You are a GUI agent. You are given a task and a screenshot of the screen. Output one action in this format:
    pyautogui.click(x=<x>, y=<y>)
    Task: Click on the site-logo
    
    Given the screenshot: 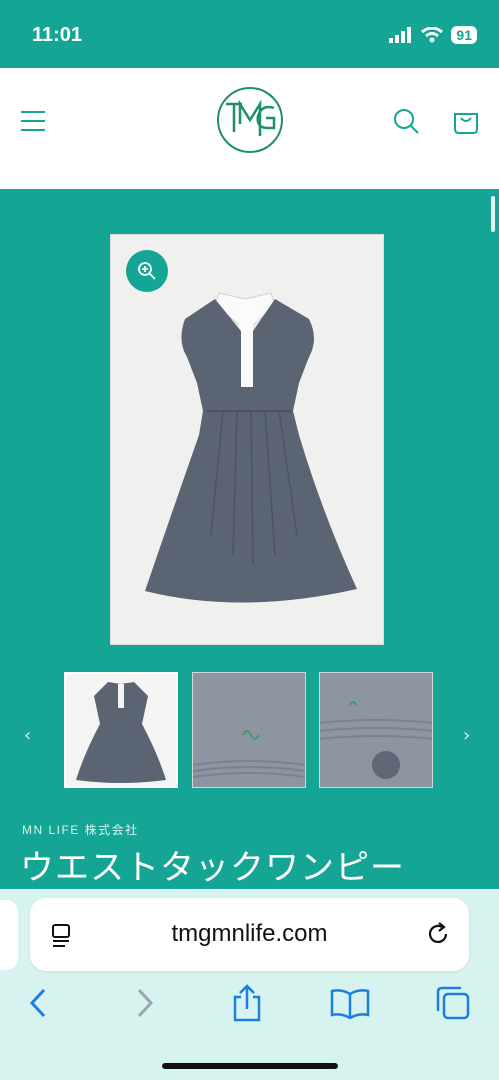 What is the action you would take?
    pyautogui.click(x=250, y=120)
    